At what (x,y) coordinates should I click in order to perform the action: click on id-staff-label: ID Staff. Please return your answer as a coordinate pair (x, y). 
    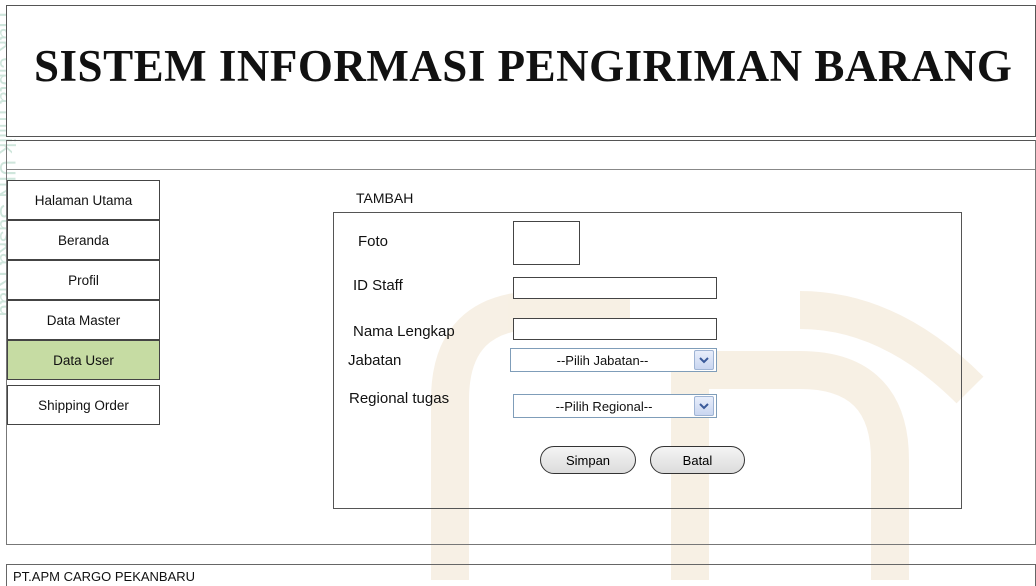
    Looking at the image, I should click on (378, 285).